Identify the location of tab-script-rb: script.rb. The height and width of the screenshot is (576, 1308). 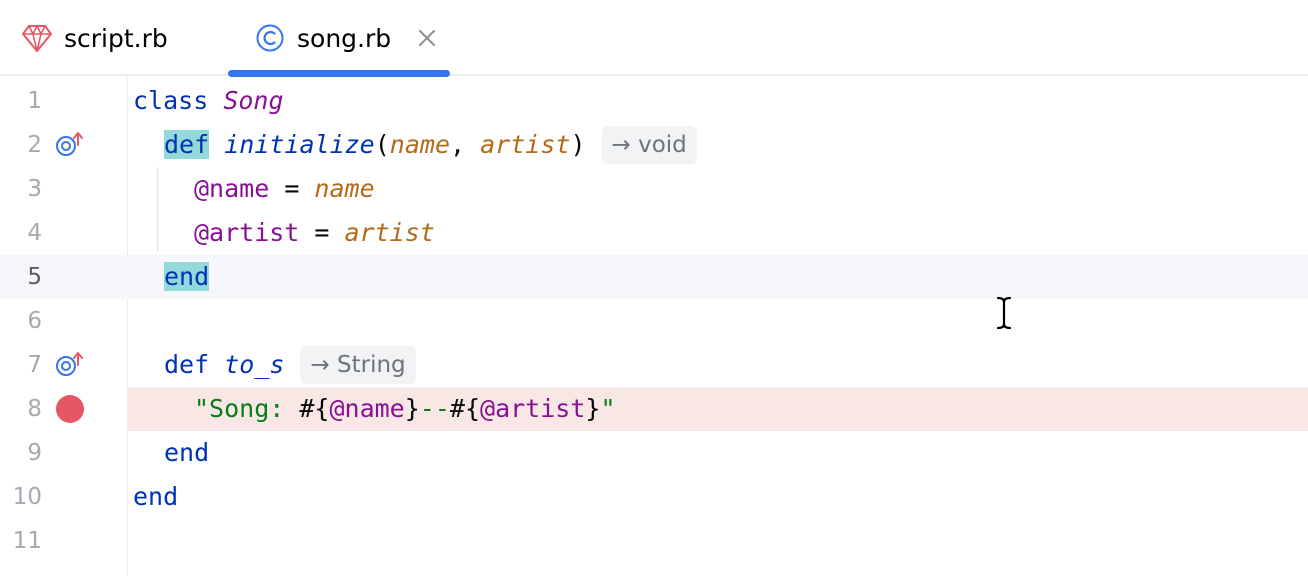
(94, 38).